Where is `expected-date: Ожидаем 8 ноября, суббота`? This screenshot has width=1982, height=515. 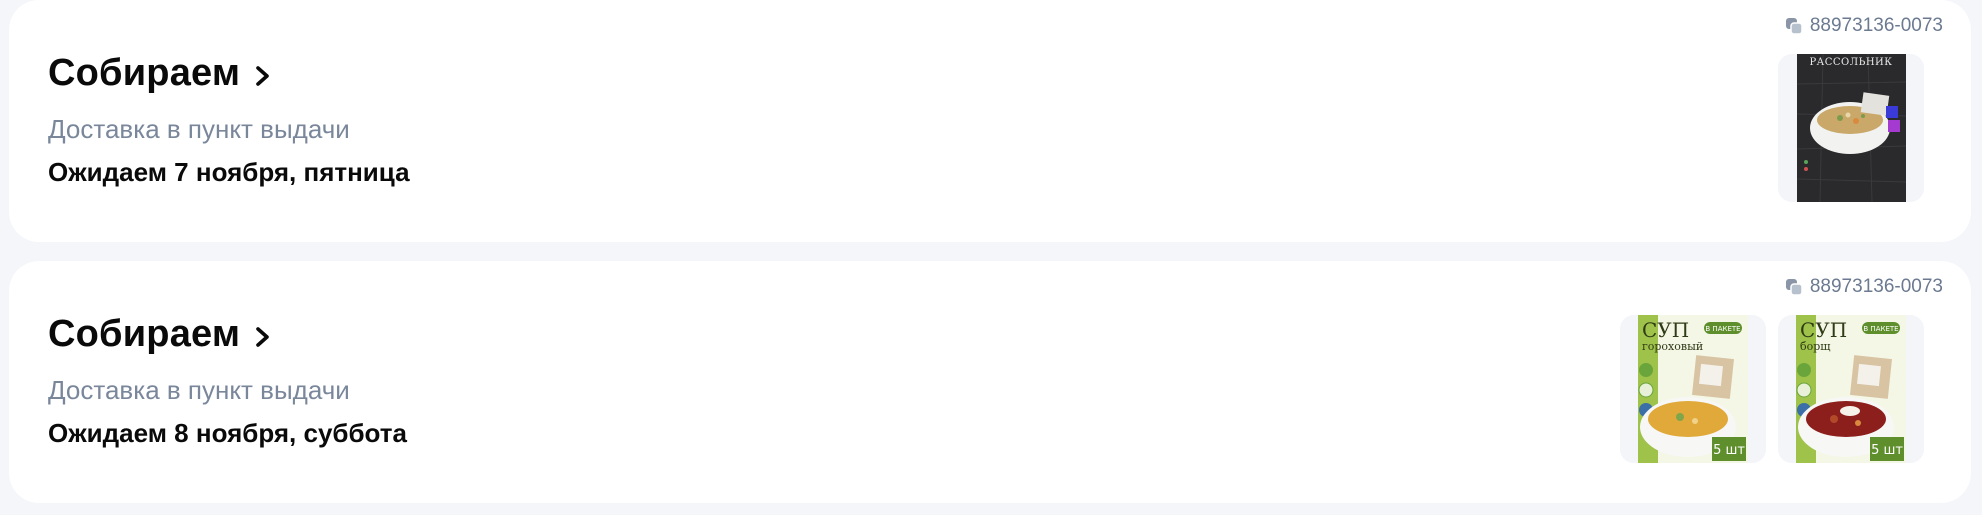
expected-date: Ожидаем 8 ноября, суббота is located at coordinates (227, 433).